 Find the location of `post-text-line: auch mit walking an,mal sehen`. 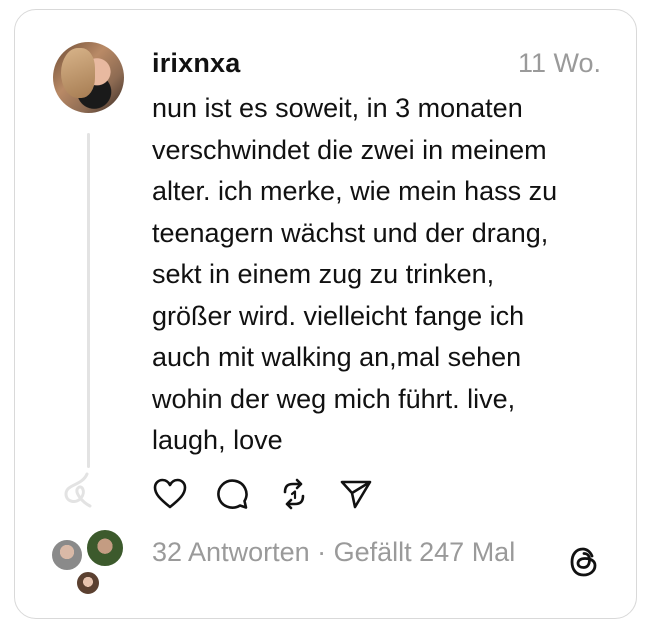

post-text-line: auch mit walking an,mal sehen is located at coordinates (337, 357).